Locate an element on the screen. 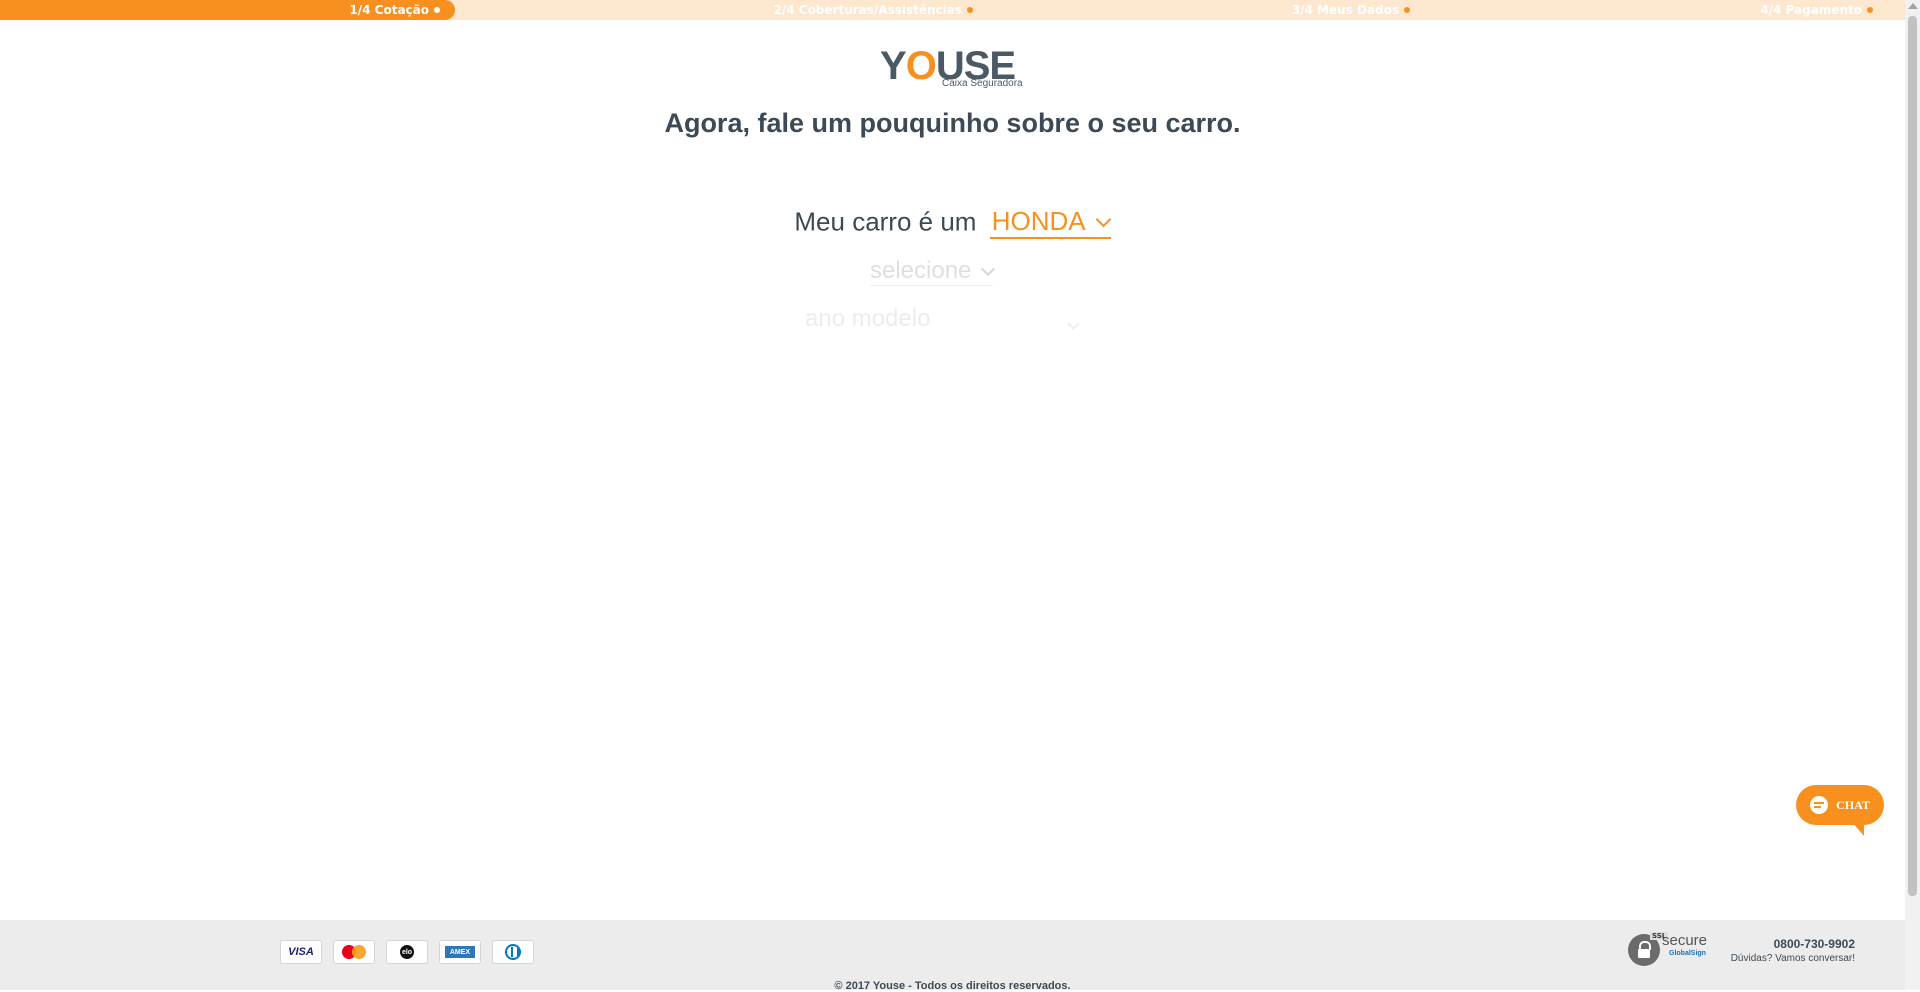  globalsign-label: GlobalSign is located at coordinates (1687, 953).